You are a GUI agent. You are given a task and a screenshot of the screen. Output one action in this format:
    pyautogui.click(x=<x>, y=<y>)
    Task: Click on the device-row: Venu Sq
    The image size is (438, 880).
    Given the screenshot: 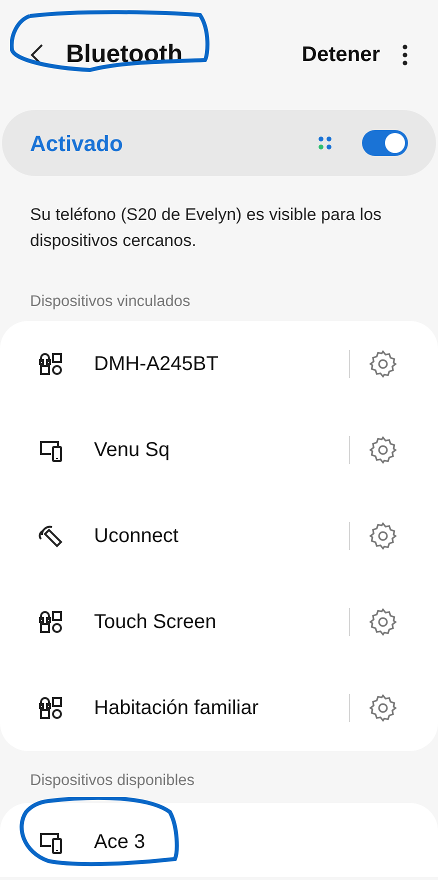 What is the action you would take?
    pyautogui.click(x=219, y=450)
    